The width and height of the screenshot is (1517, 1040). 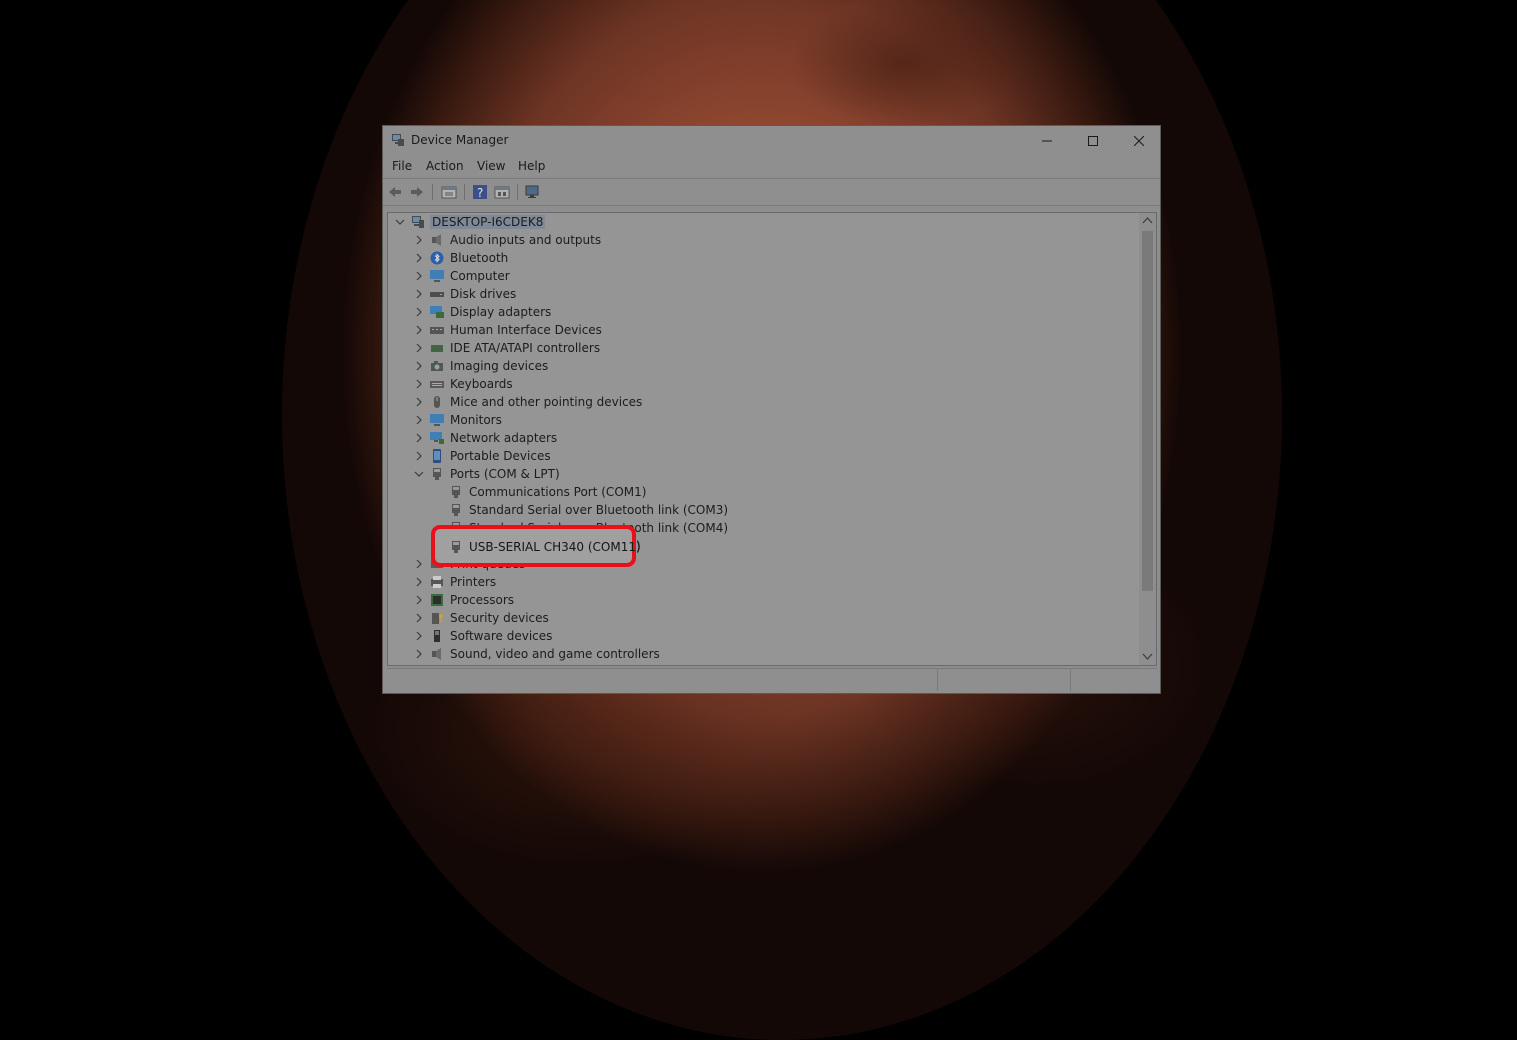 I want to click on category-label: Processors, so click(x=482, y=600).